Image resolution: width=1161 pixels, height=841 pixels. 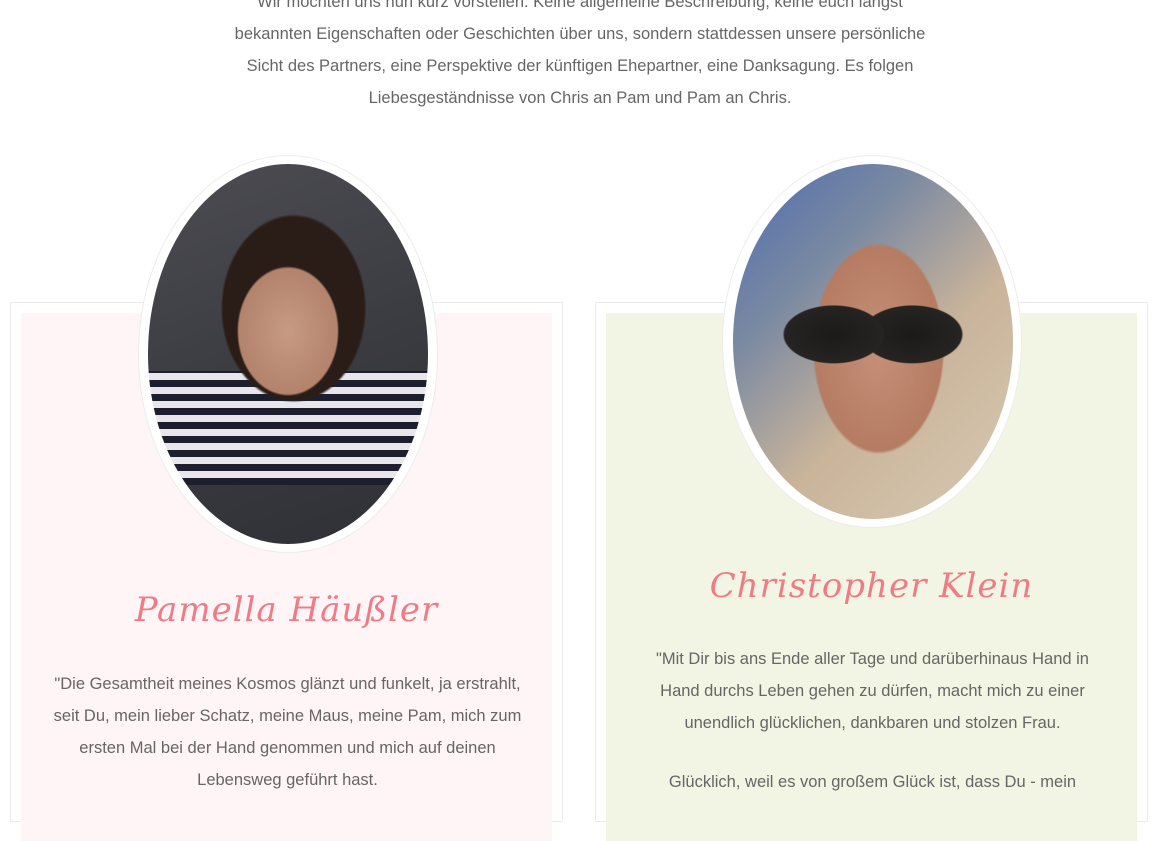 I want to click on profile-photo-frame-christopher, so click(x=872, y=341).